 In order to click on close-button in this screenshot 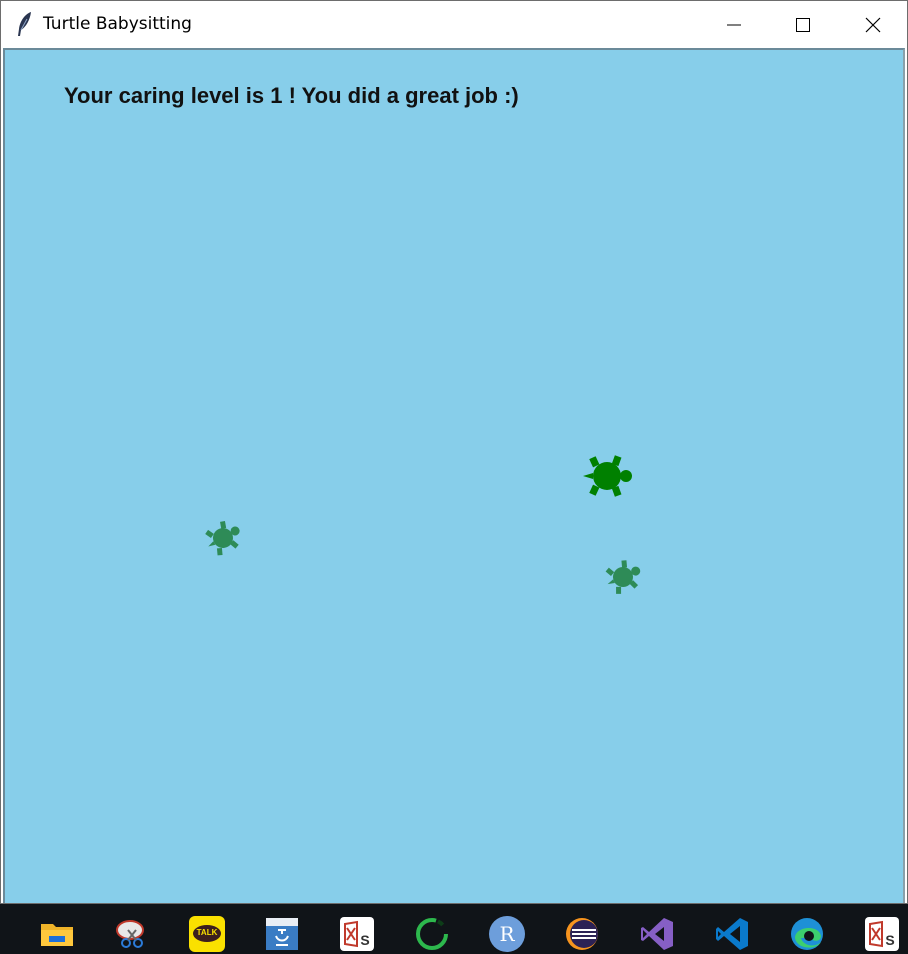, I will do `click(872, 24)`.